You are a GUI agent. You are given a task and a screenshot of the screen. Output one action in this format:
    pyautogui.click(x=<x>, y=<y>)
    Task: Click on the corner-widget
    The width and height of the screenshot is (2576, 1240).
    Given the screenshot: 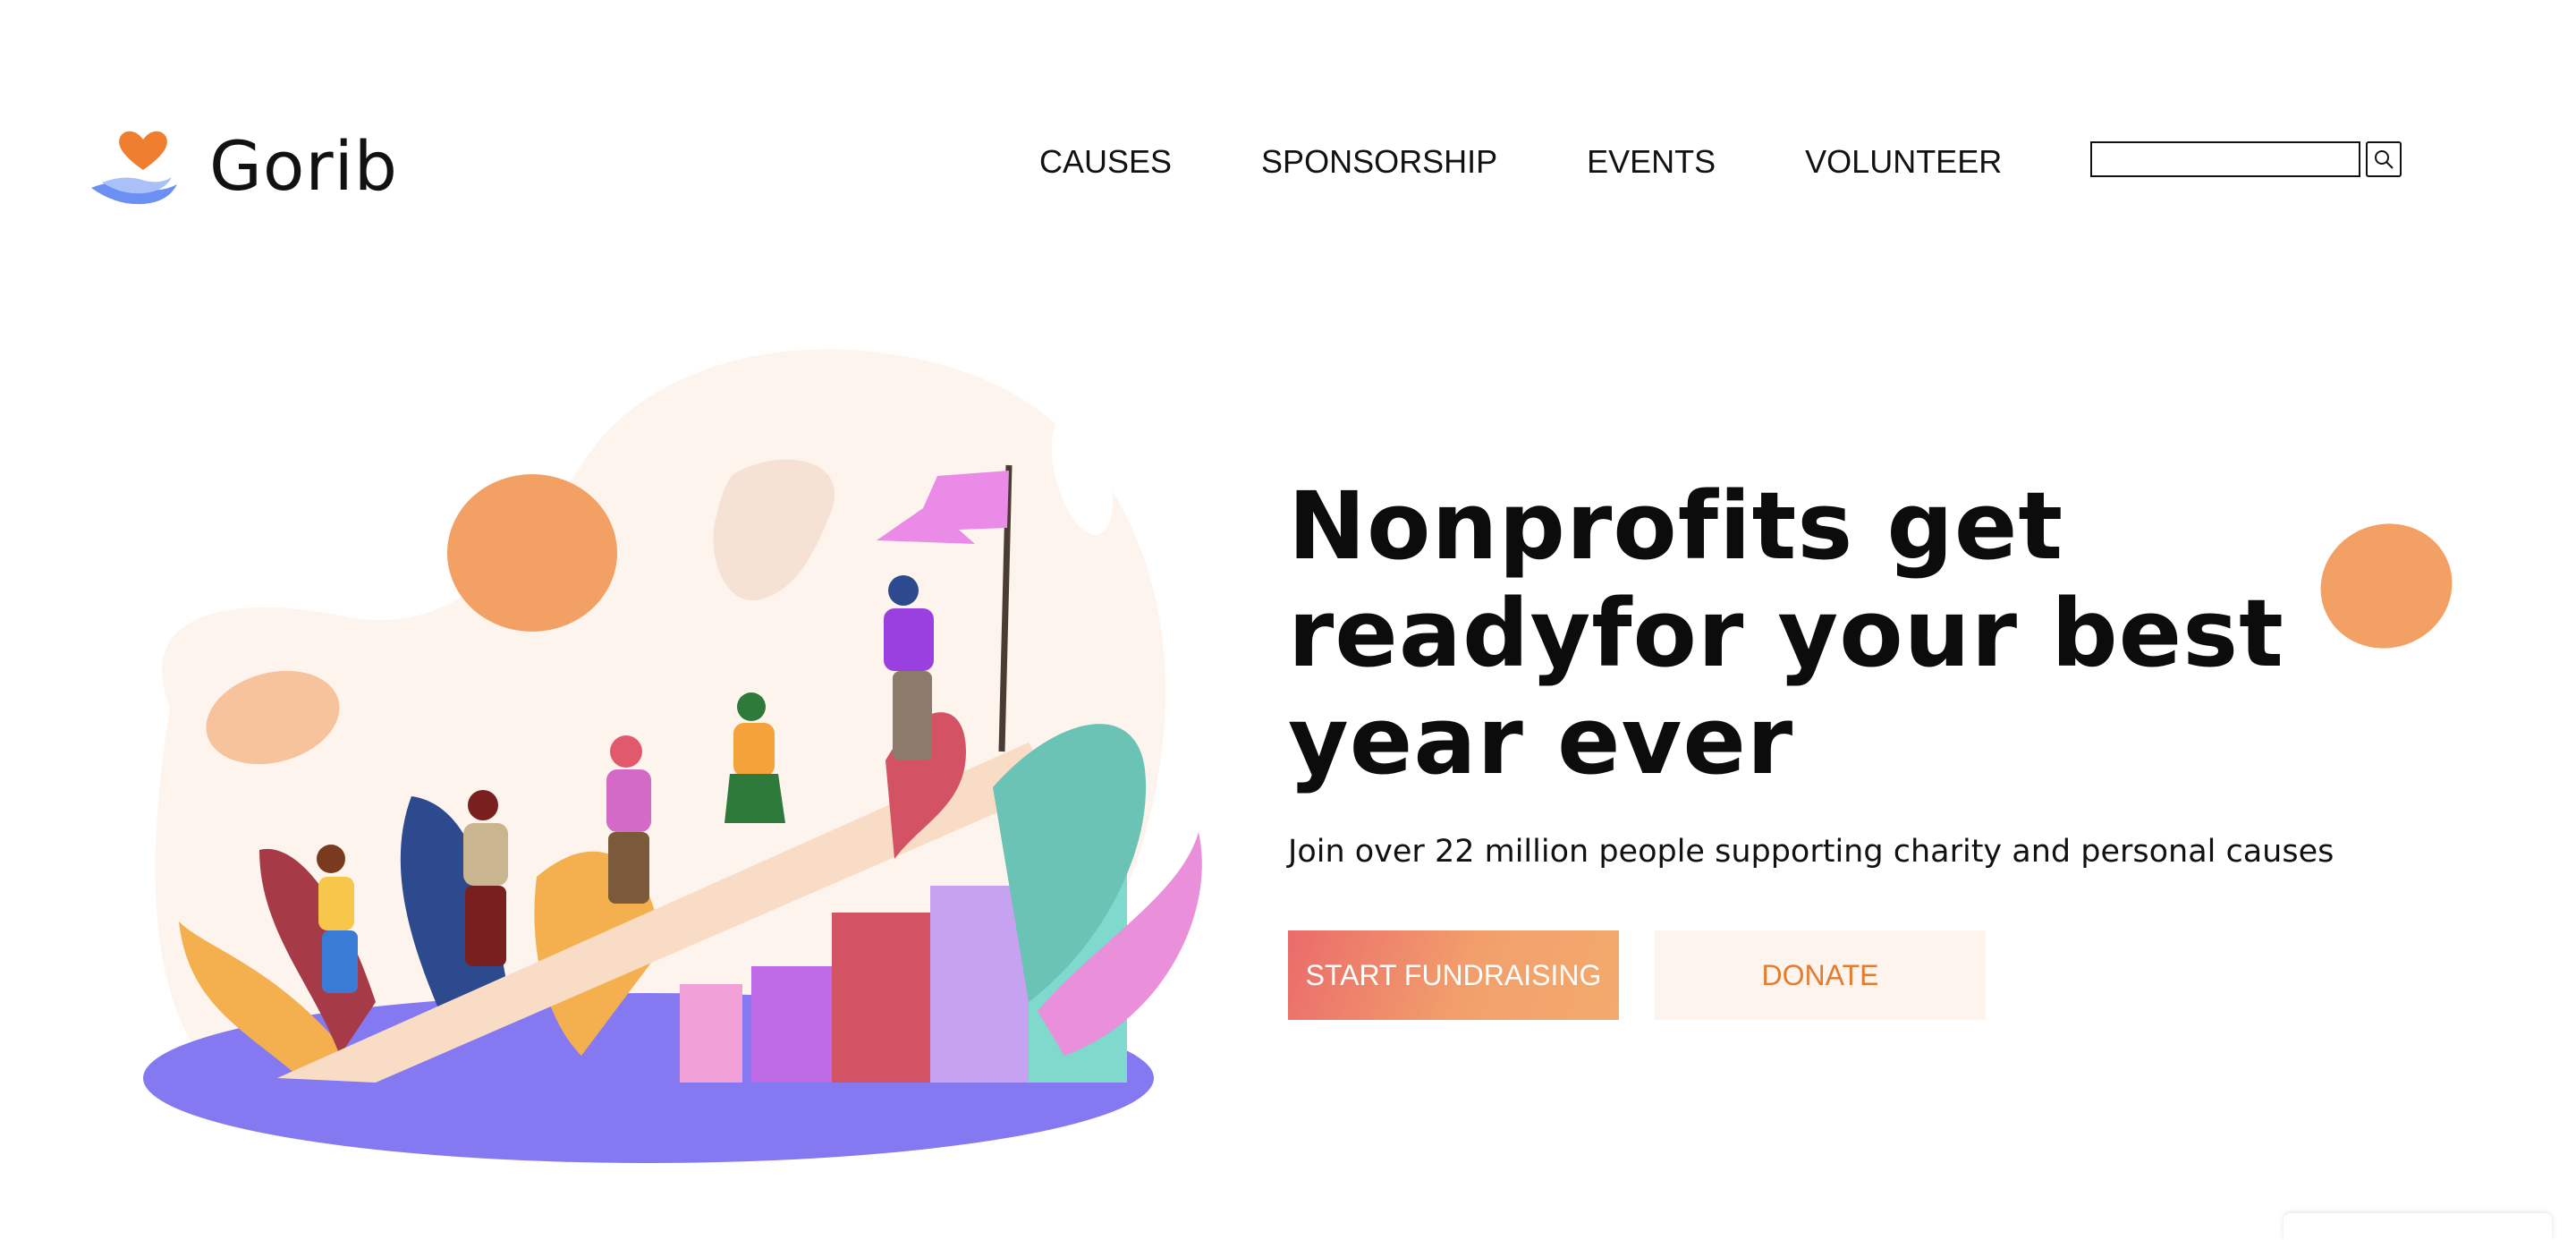 What is the action you would take?
    pyautogui.click(x=2418, y=1226)
    